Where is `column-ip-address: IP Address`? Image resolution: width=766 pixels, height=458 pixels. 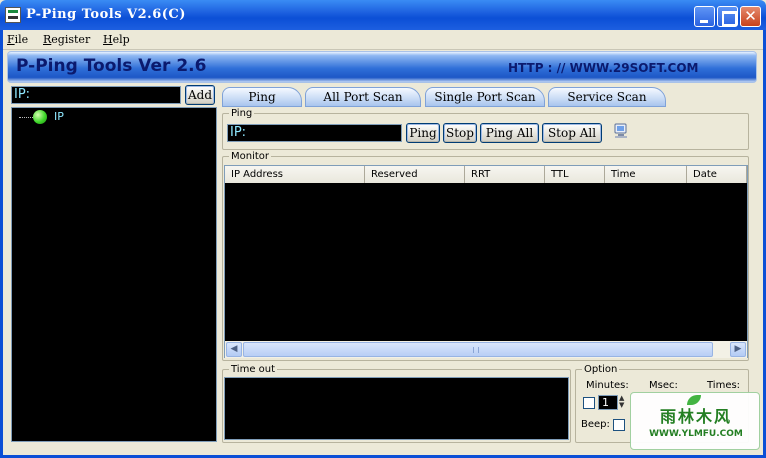
column-ip-address: IP Address is located at coordinates (295, 174).